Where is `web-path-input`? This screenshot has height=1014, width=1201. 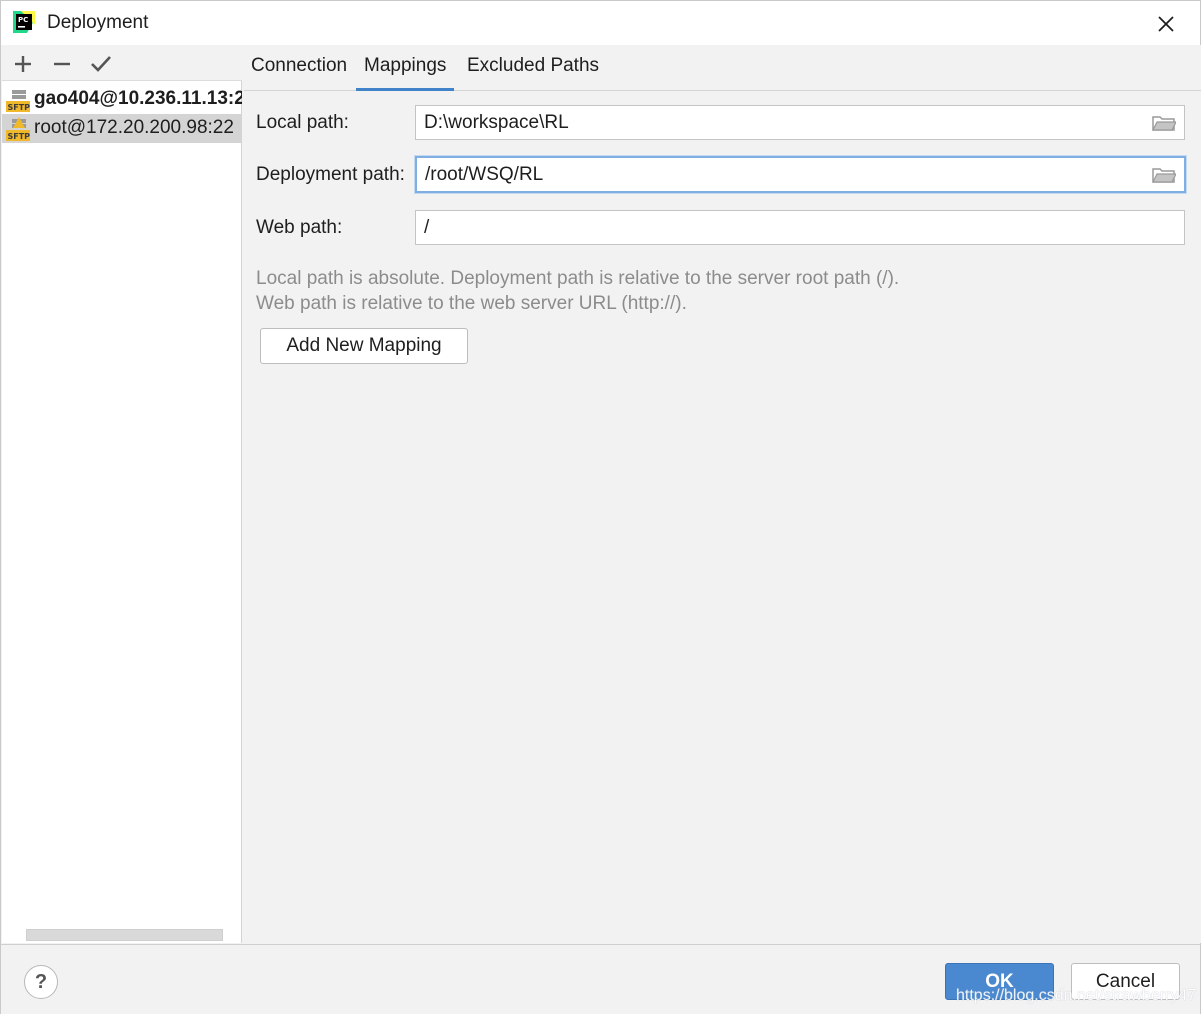
web-path-input is located at coordinates (784, 227).